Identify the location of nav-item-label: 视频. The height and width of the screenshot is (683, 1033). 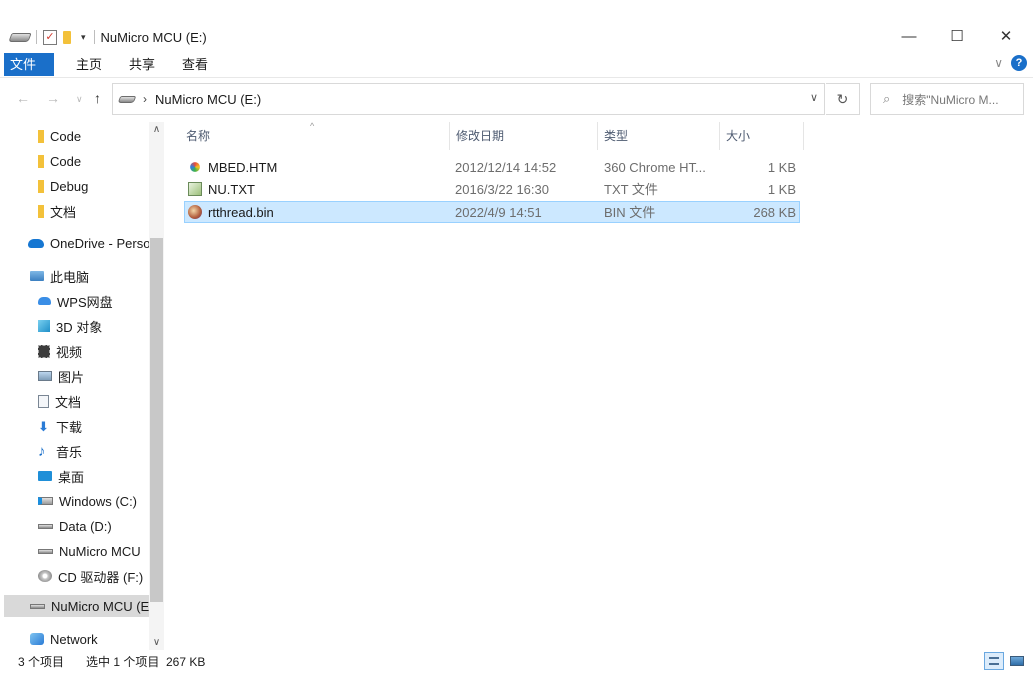
(69, 352).